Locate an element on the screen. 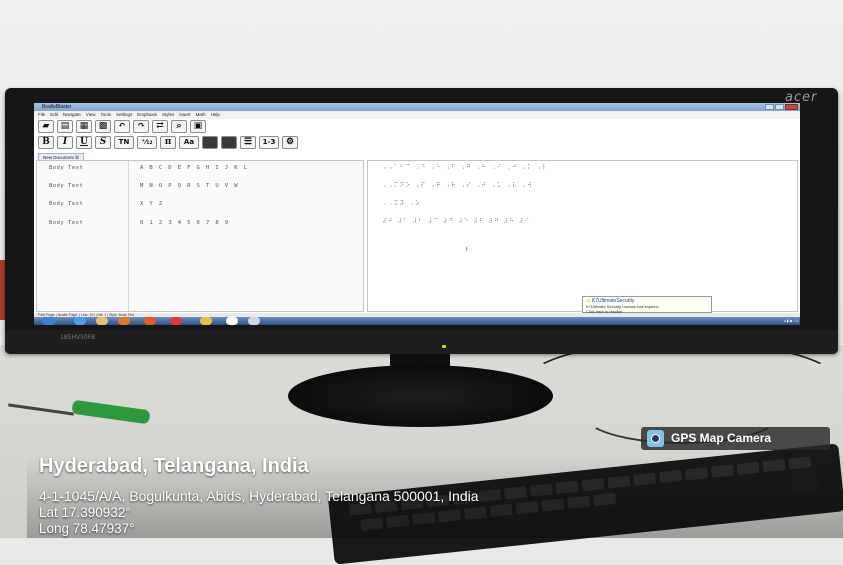  pi-math-button: π is located at coordinates (168, 142).